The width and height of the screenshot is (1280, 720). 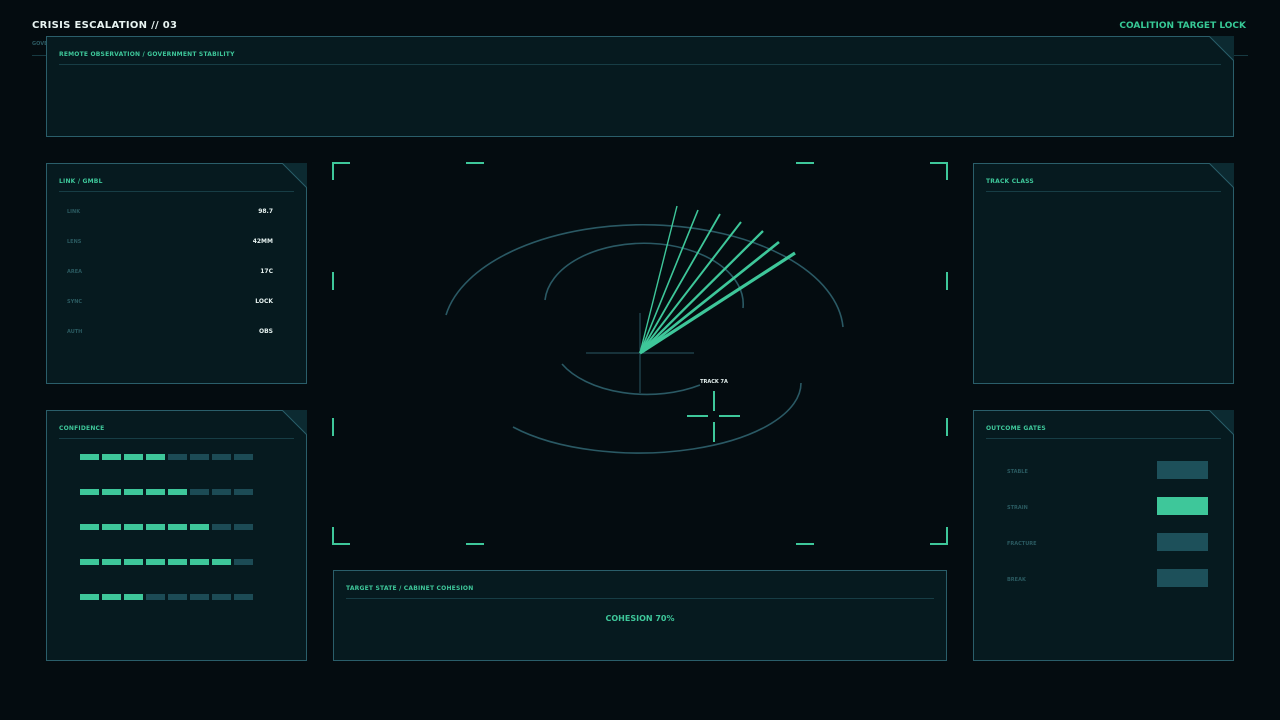 I want to click on link-gmbl-title: LINK / GMBL, so click(x=81, y=181).